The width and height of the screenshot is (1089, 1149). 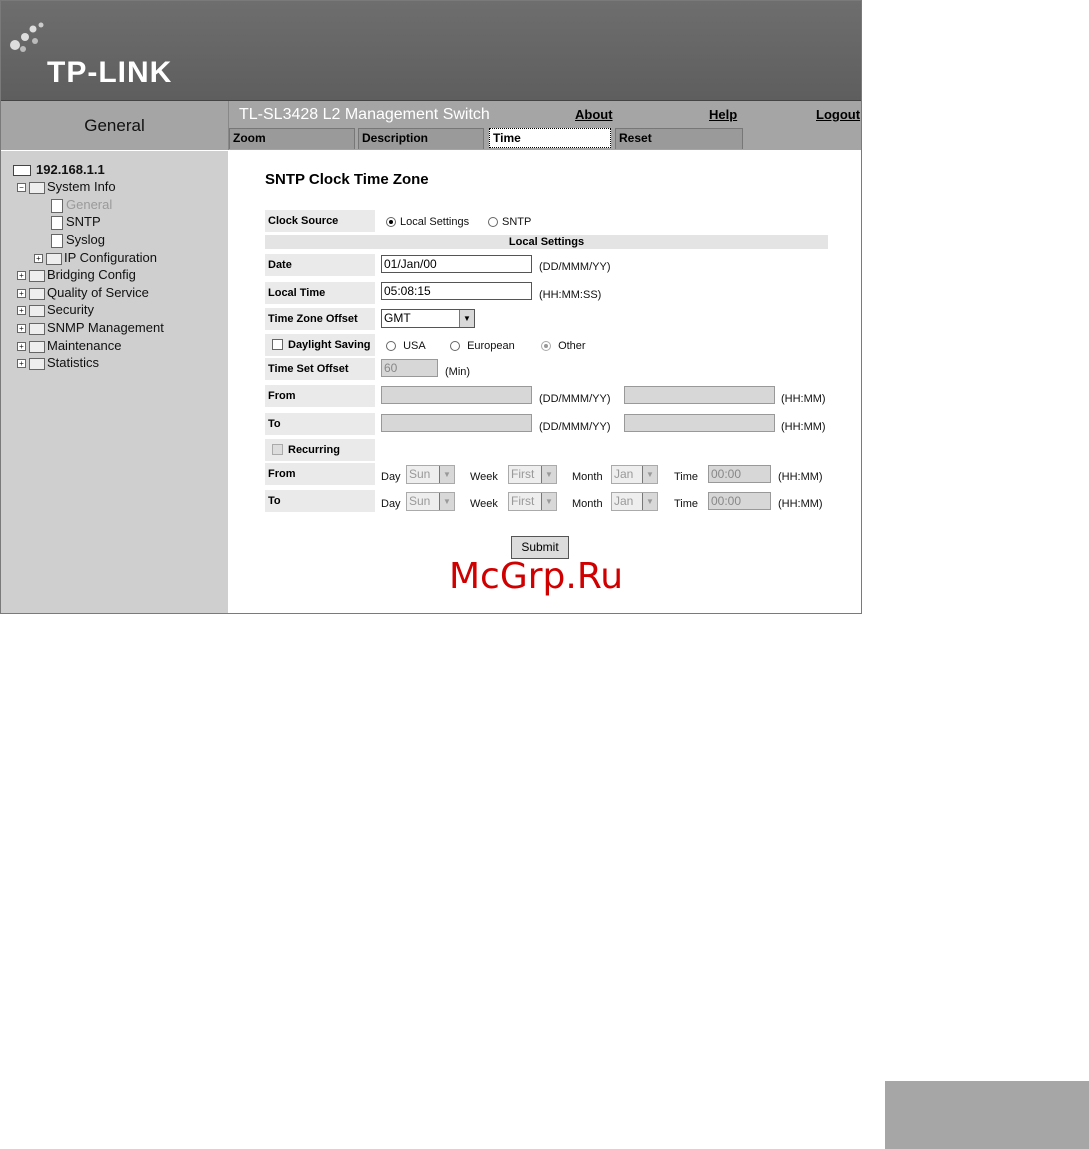 What do you see at coordinates (83, 221) in the screenshot?
I see `sidebar-item-label: SNTP` at bounding box center [83, 221].